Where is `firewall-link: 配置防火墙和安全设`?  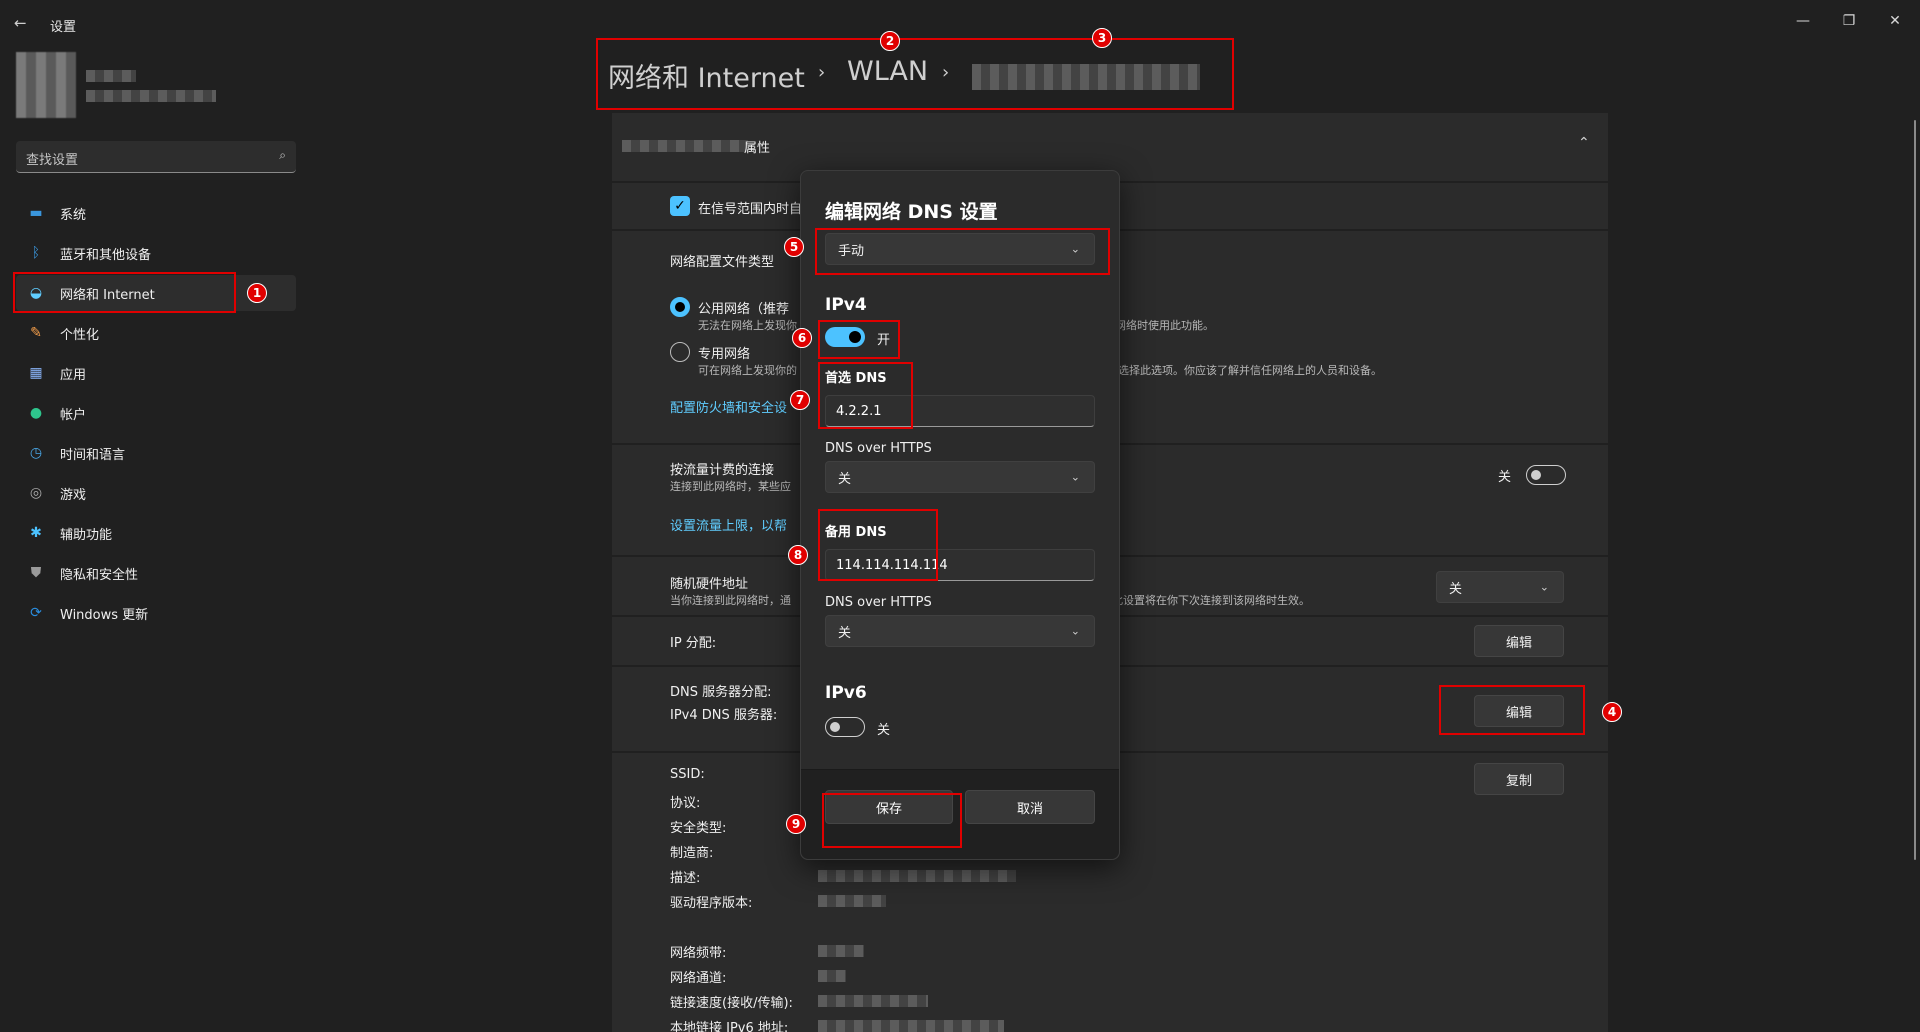 firewall-link: 配置防火墙和安全设 is located at coordinates (728, 406).